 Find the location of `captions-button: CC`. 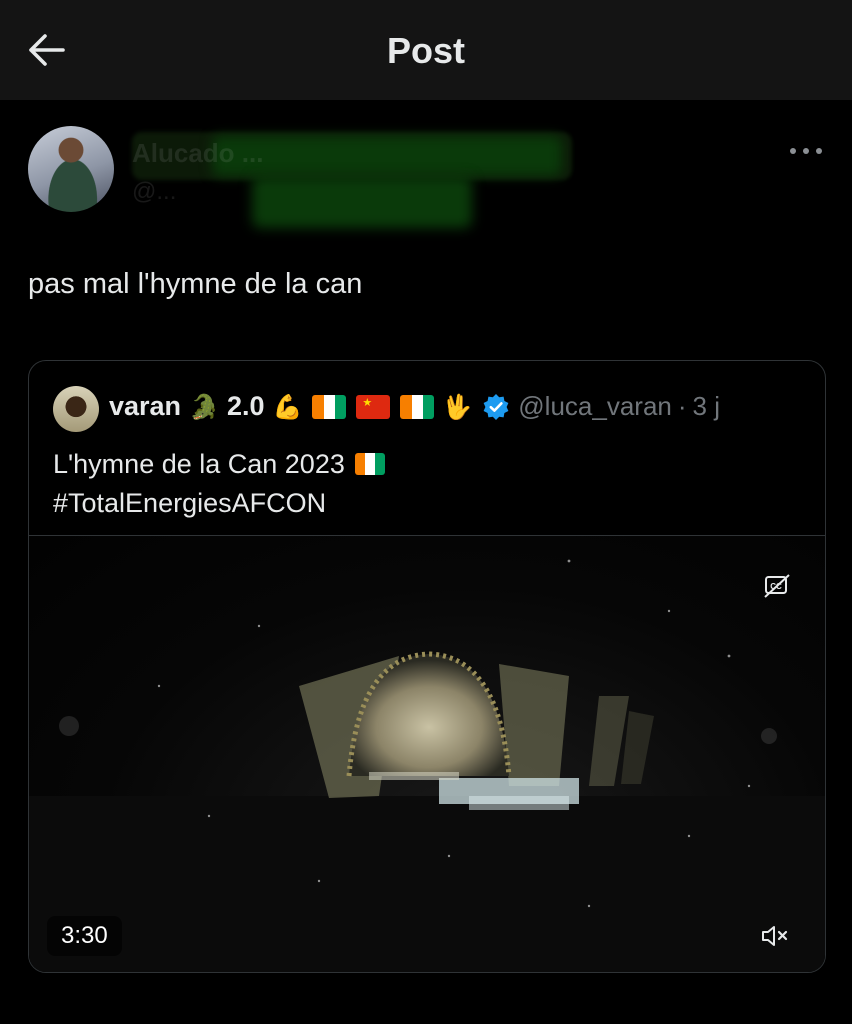

captions-button: CC is located at coordinates (777, 586).